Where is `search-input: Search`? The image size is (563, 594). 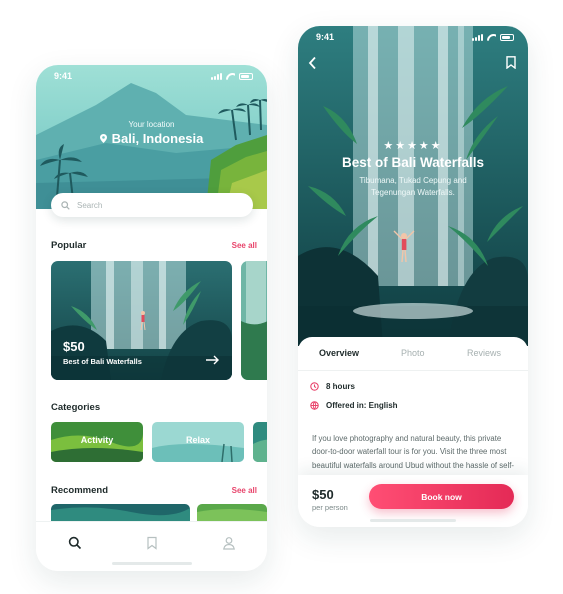
search-input: Search is located at coordinates (152, 205).